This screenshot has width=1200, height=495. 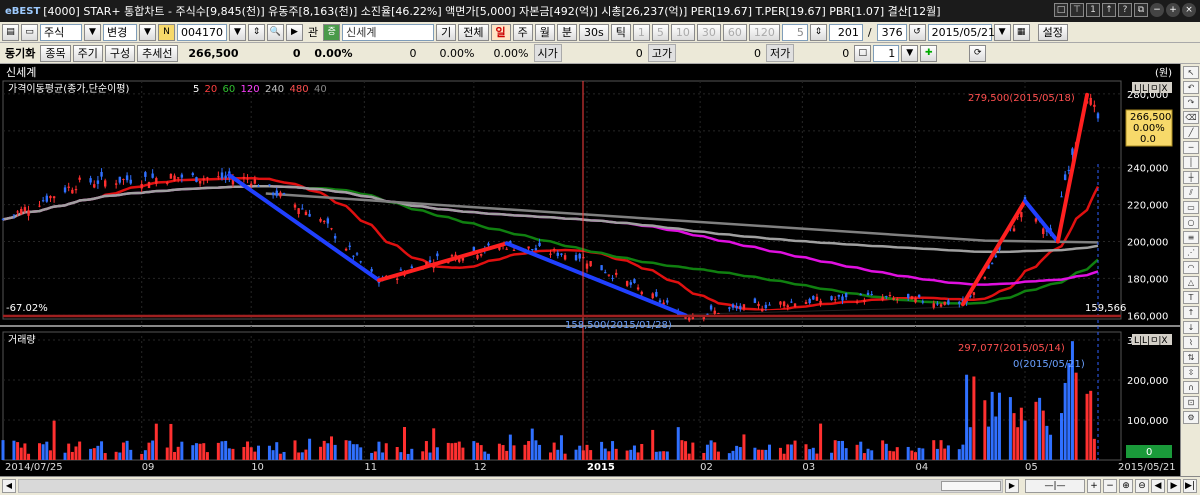 I want to click on date-dropdown-icon: ▼, so click(x=1002, y=32).